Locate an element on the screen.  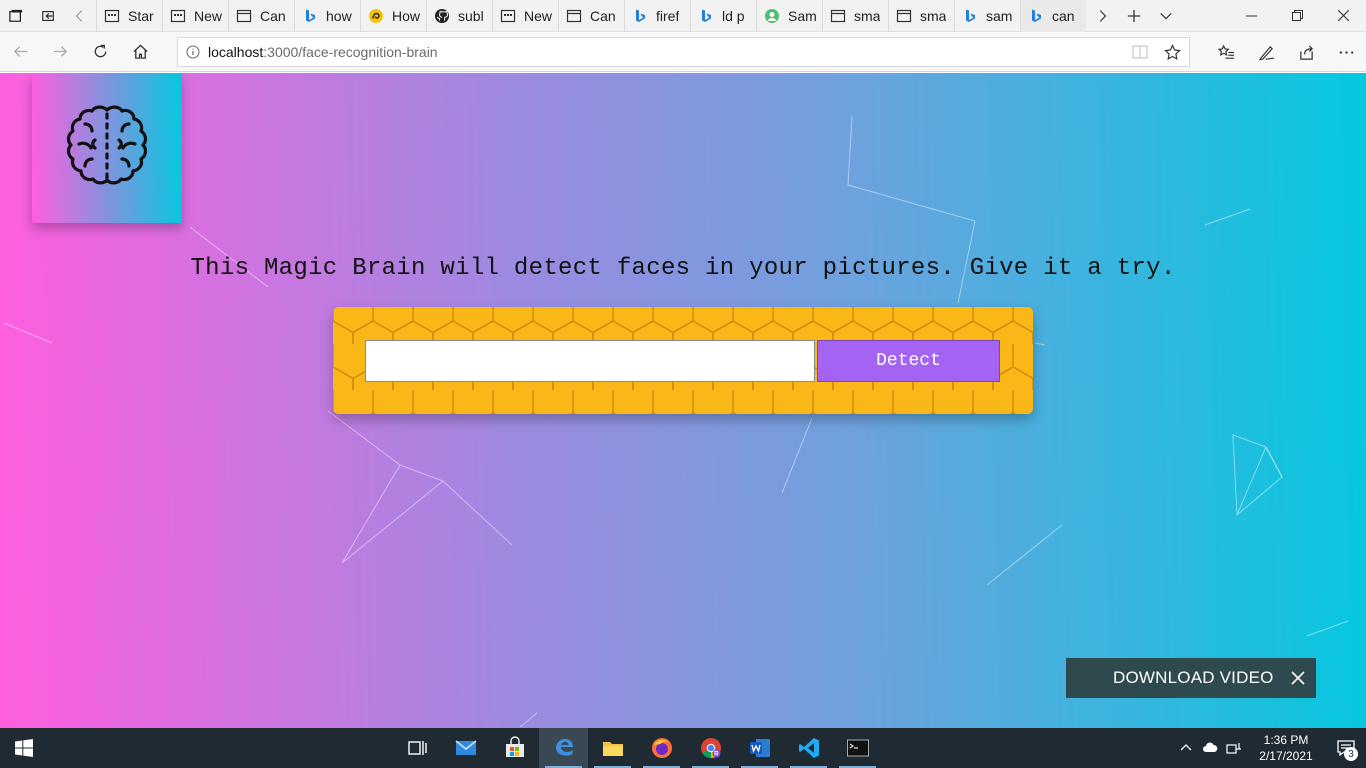
tab-list-chevron-icon is located at coordinates (1166, 16).